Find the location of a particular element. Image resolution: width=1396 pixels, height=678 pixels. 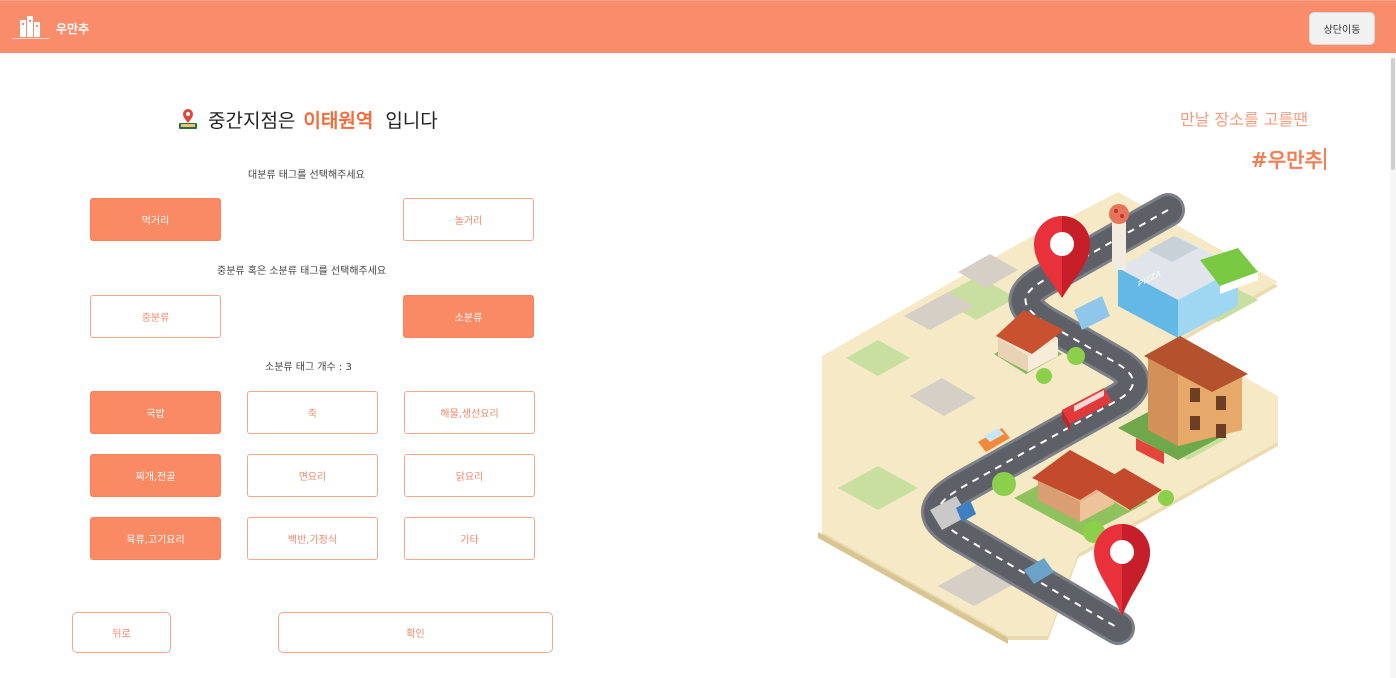

logo-icon is located at coordinates (31, 27).